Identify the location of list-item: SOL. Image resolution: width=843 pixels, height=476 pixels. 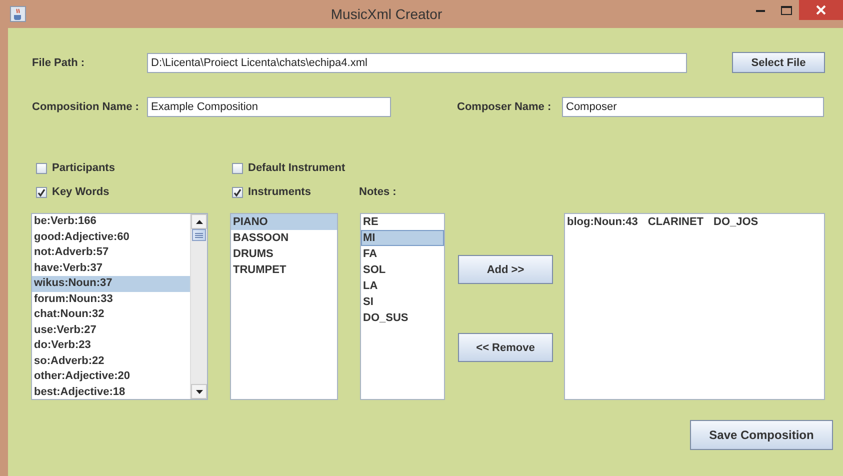
(402, 270).